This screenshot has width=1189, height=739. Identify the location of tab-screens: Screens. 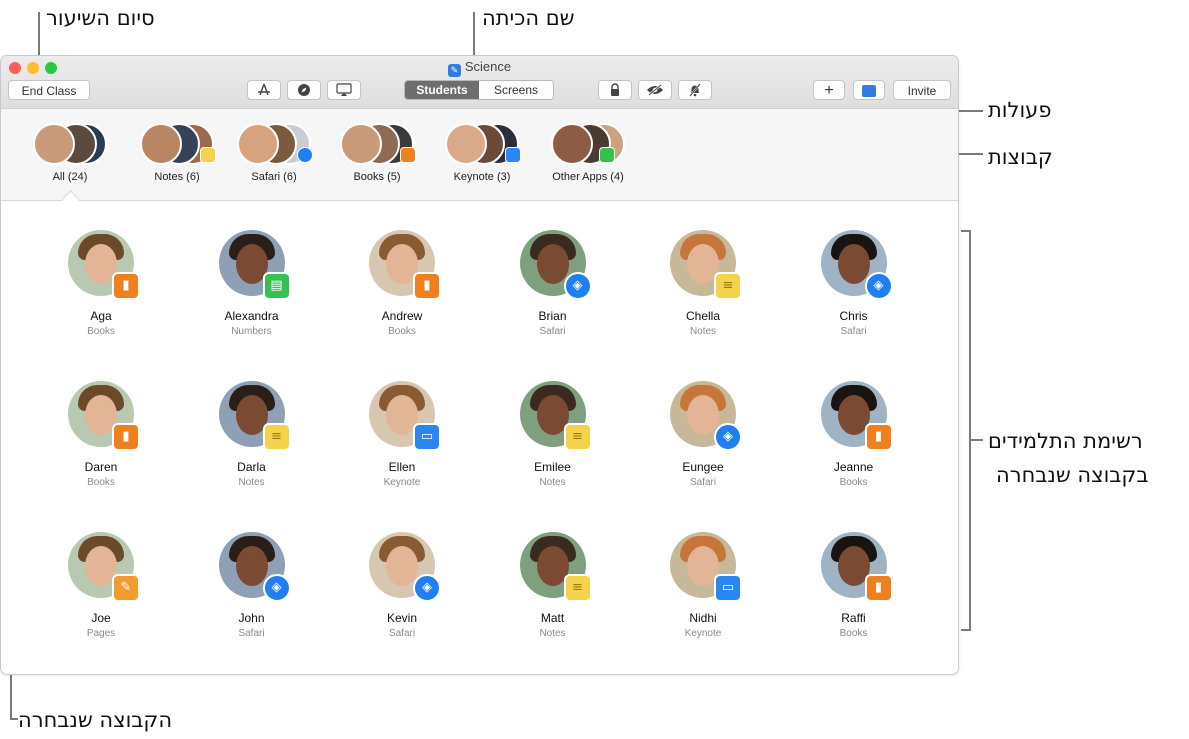
(516, 90).